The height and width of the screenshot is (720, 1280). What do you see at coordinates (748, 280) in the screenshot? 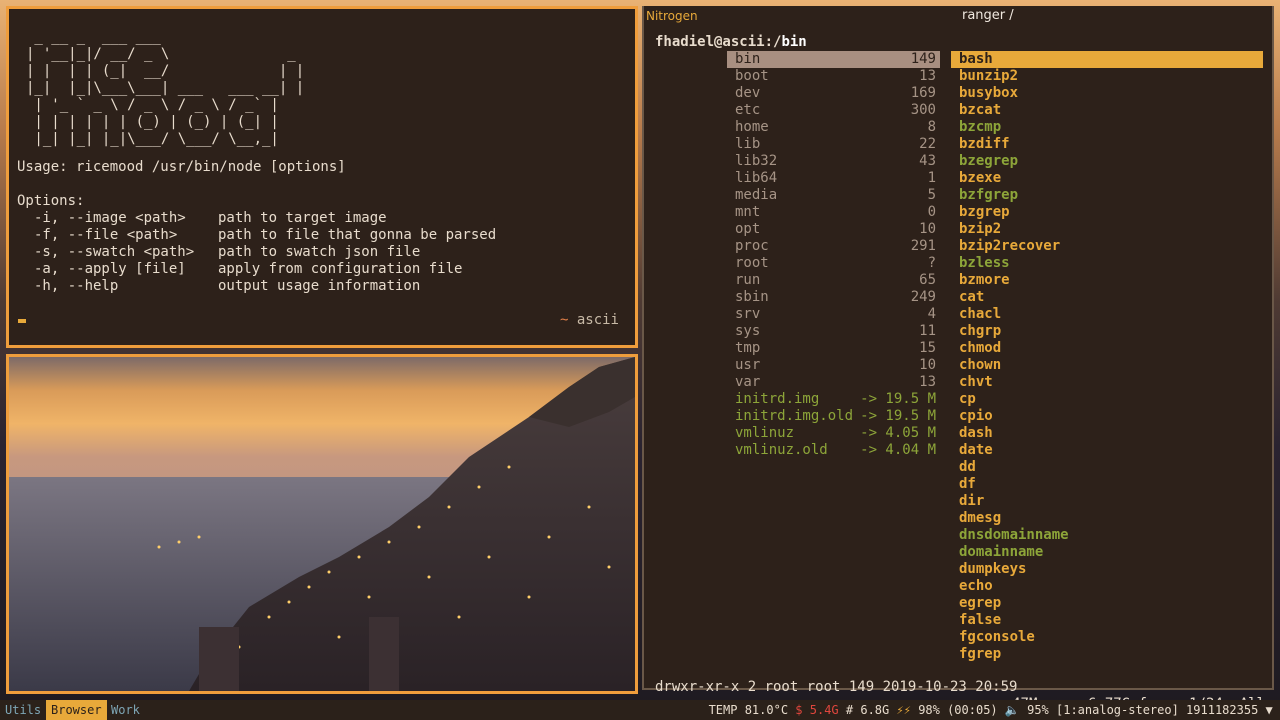
I see `parent-dir-name: run` at bounding box center [748, 280].